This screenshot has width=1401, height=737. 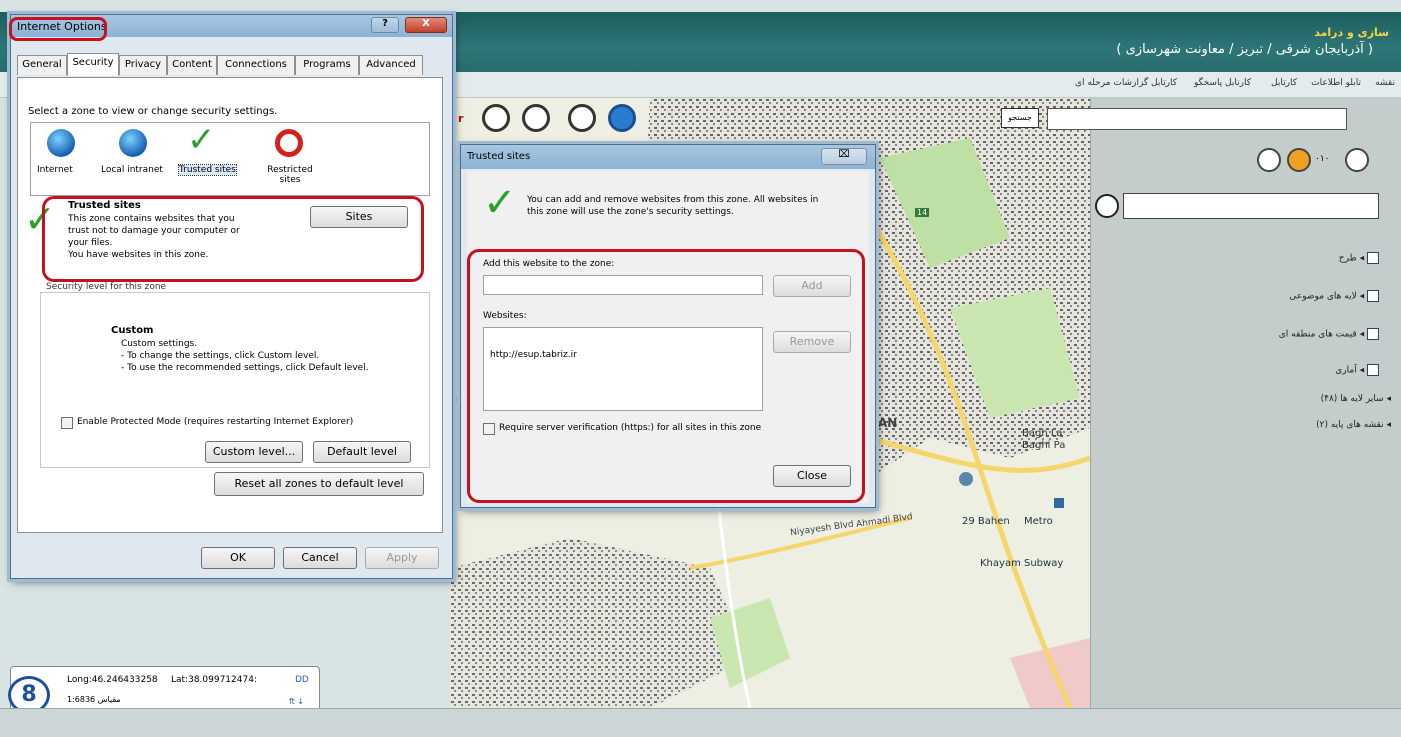 I want to click on trusted-check-icon: ✓, so click(x=500, y=203).